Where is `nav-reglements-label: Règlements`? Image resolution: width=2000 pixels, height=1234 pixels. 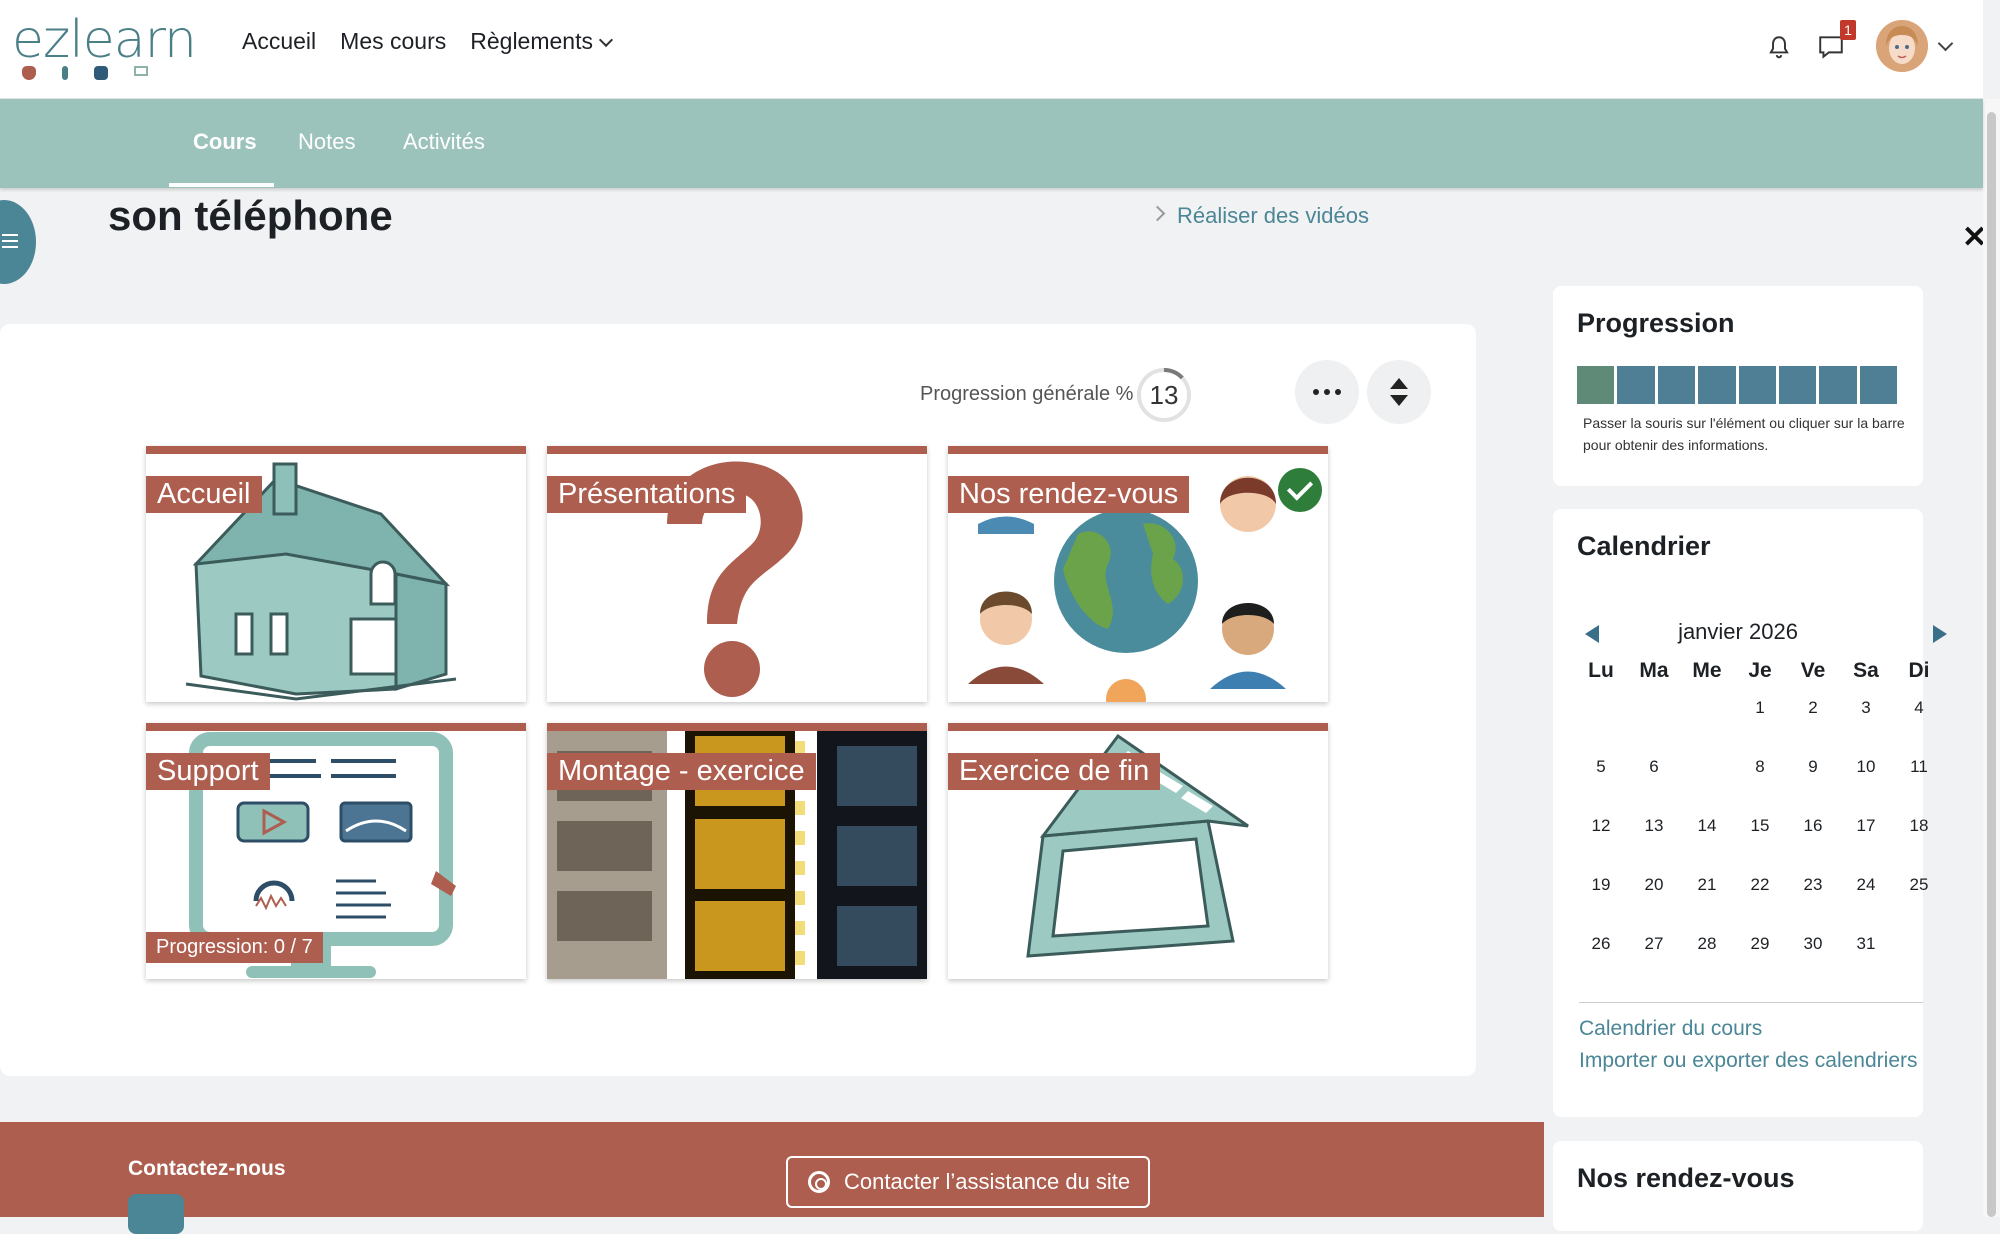
nav-reglements-label: Règlements is located at coordinates (531, 41).